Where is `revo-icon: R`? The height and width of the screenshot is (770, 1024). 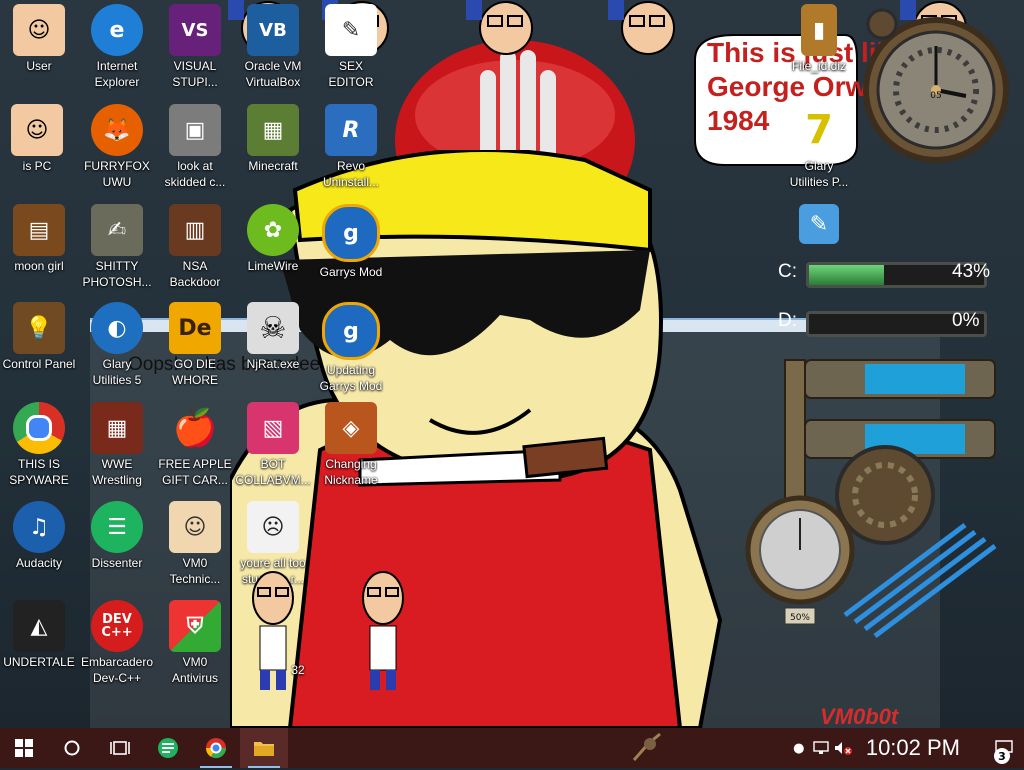 revo-icon: R is located at coordinates (351, 130).